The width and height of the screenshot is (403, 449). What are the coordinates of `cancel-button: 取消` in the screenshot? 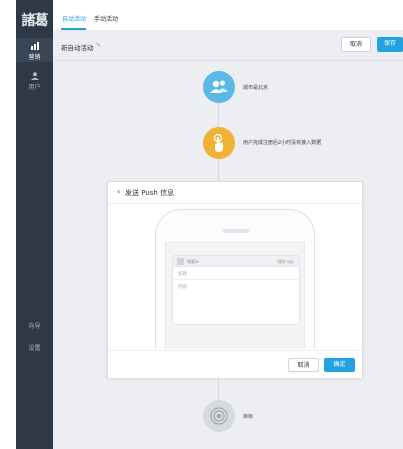 It's located at (356, 44).